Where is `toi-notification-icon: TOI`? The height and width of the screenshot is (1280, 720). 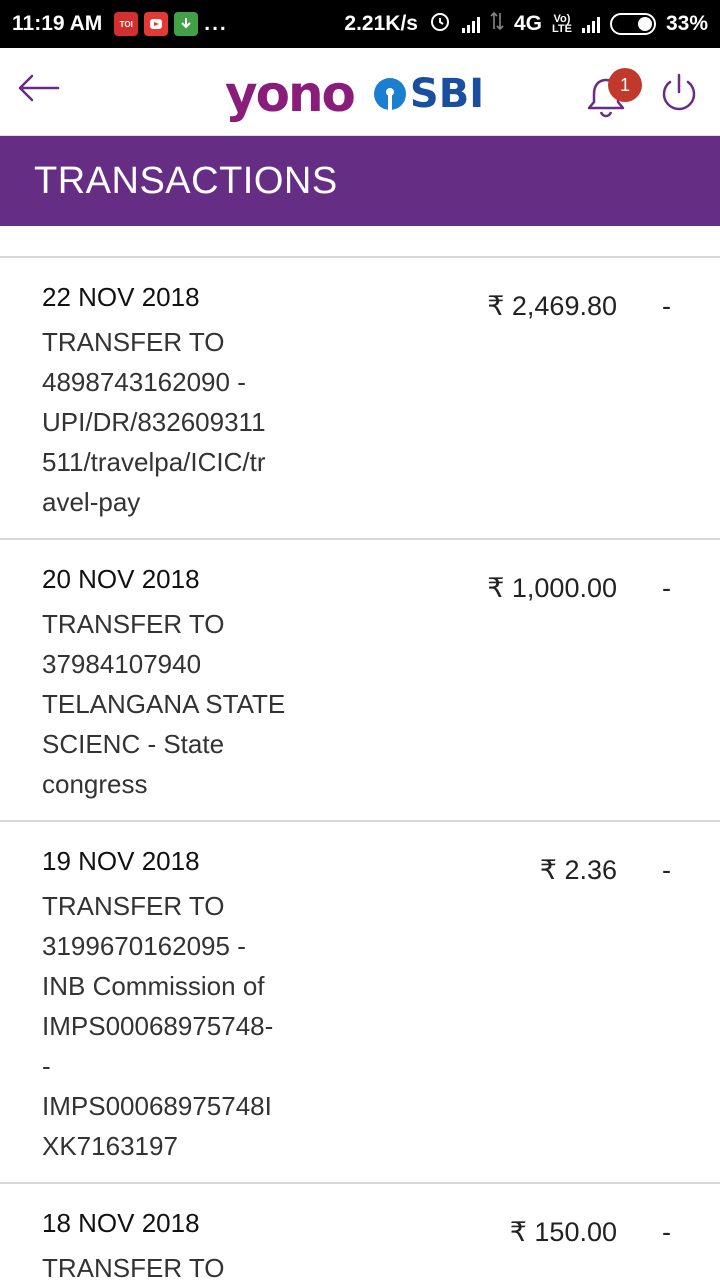 toi-notification-icon: TOI is located at coordinates (126, 24).